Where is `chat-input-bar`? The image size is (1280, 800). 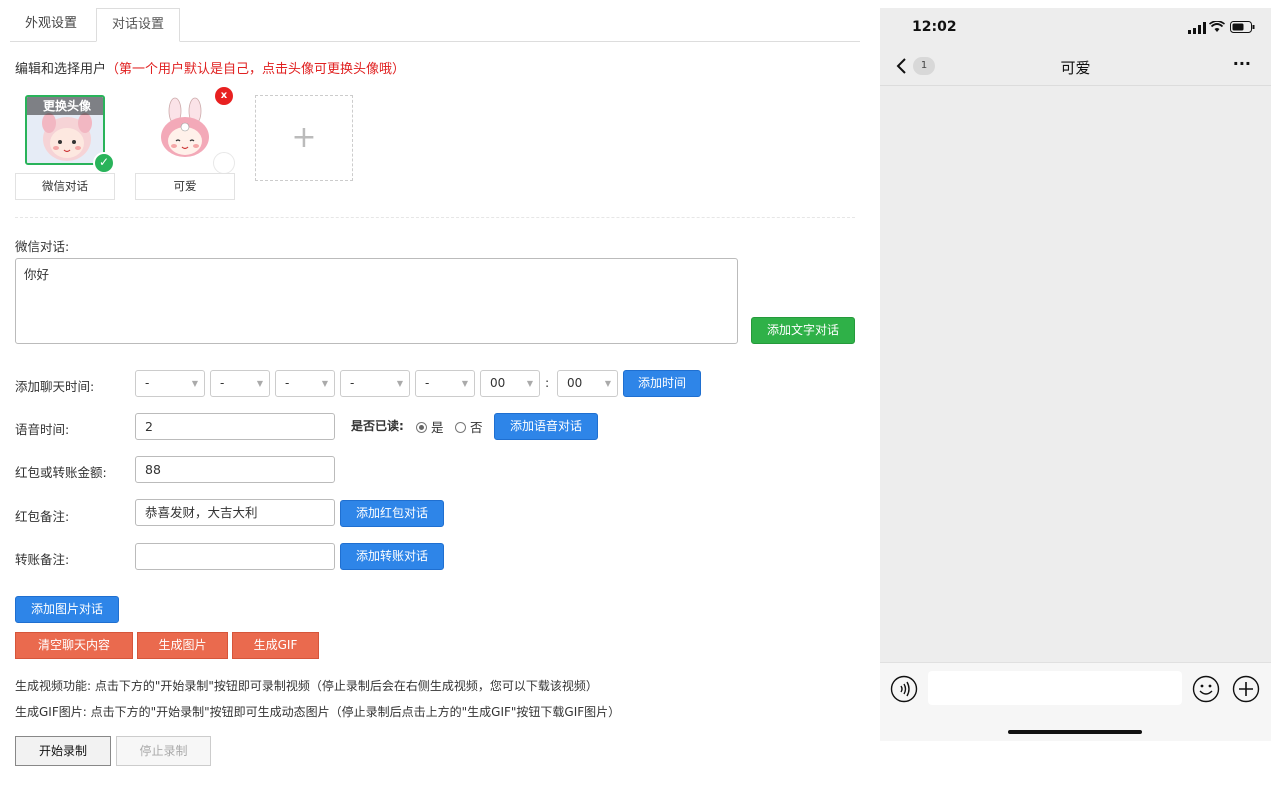 chat-input-bar is located at coordinates (1075, 701).